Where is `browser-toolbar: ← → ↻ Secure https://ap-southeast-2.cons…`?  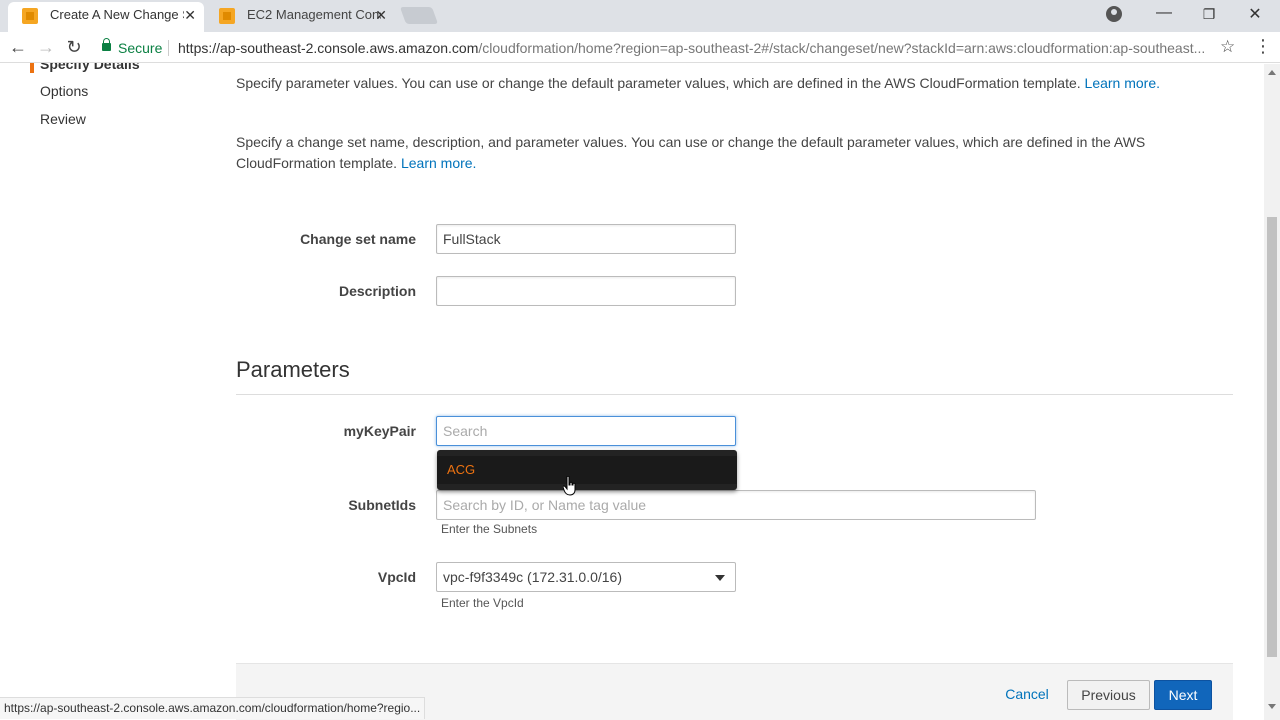
browser-toolbar: ← → ↻ Secure https://ap-southeast-2.cons… is located at coordinates (640, 47).